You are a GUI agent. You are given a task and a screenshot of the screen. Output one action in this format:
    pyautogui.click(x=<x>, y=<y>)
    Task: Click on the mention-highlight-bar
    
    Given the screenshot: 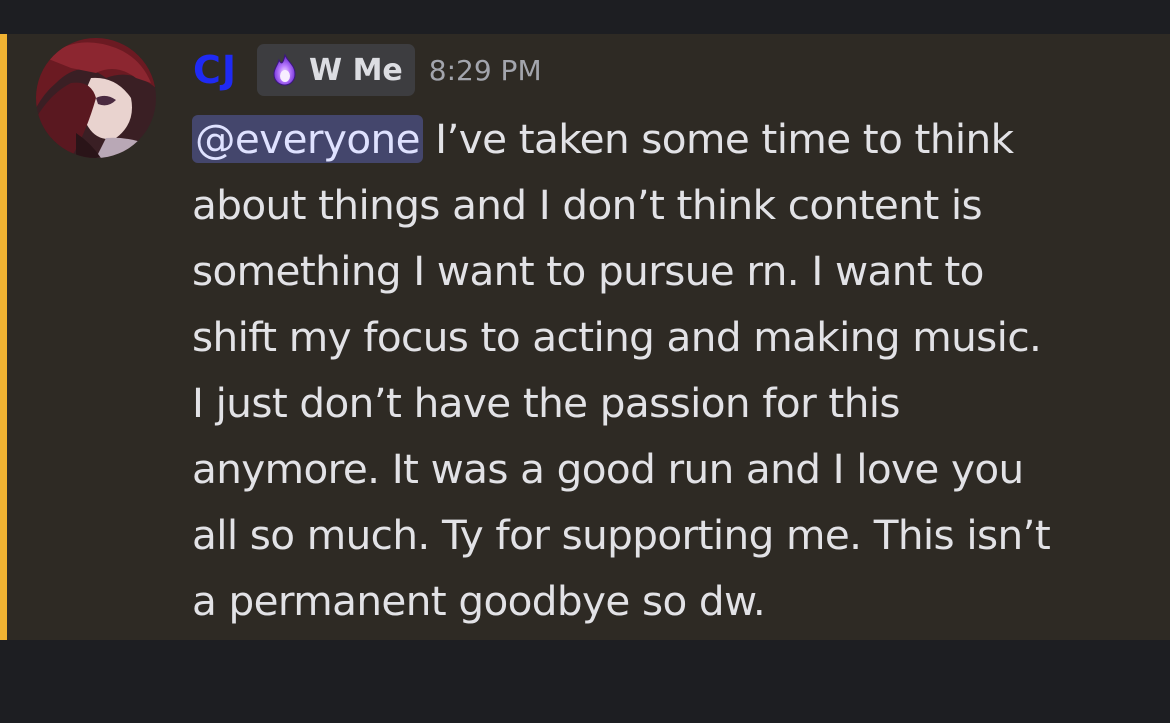 What is the action you would take?
    pyautogui.click(x=3, y=337)
    